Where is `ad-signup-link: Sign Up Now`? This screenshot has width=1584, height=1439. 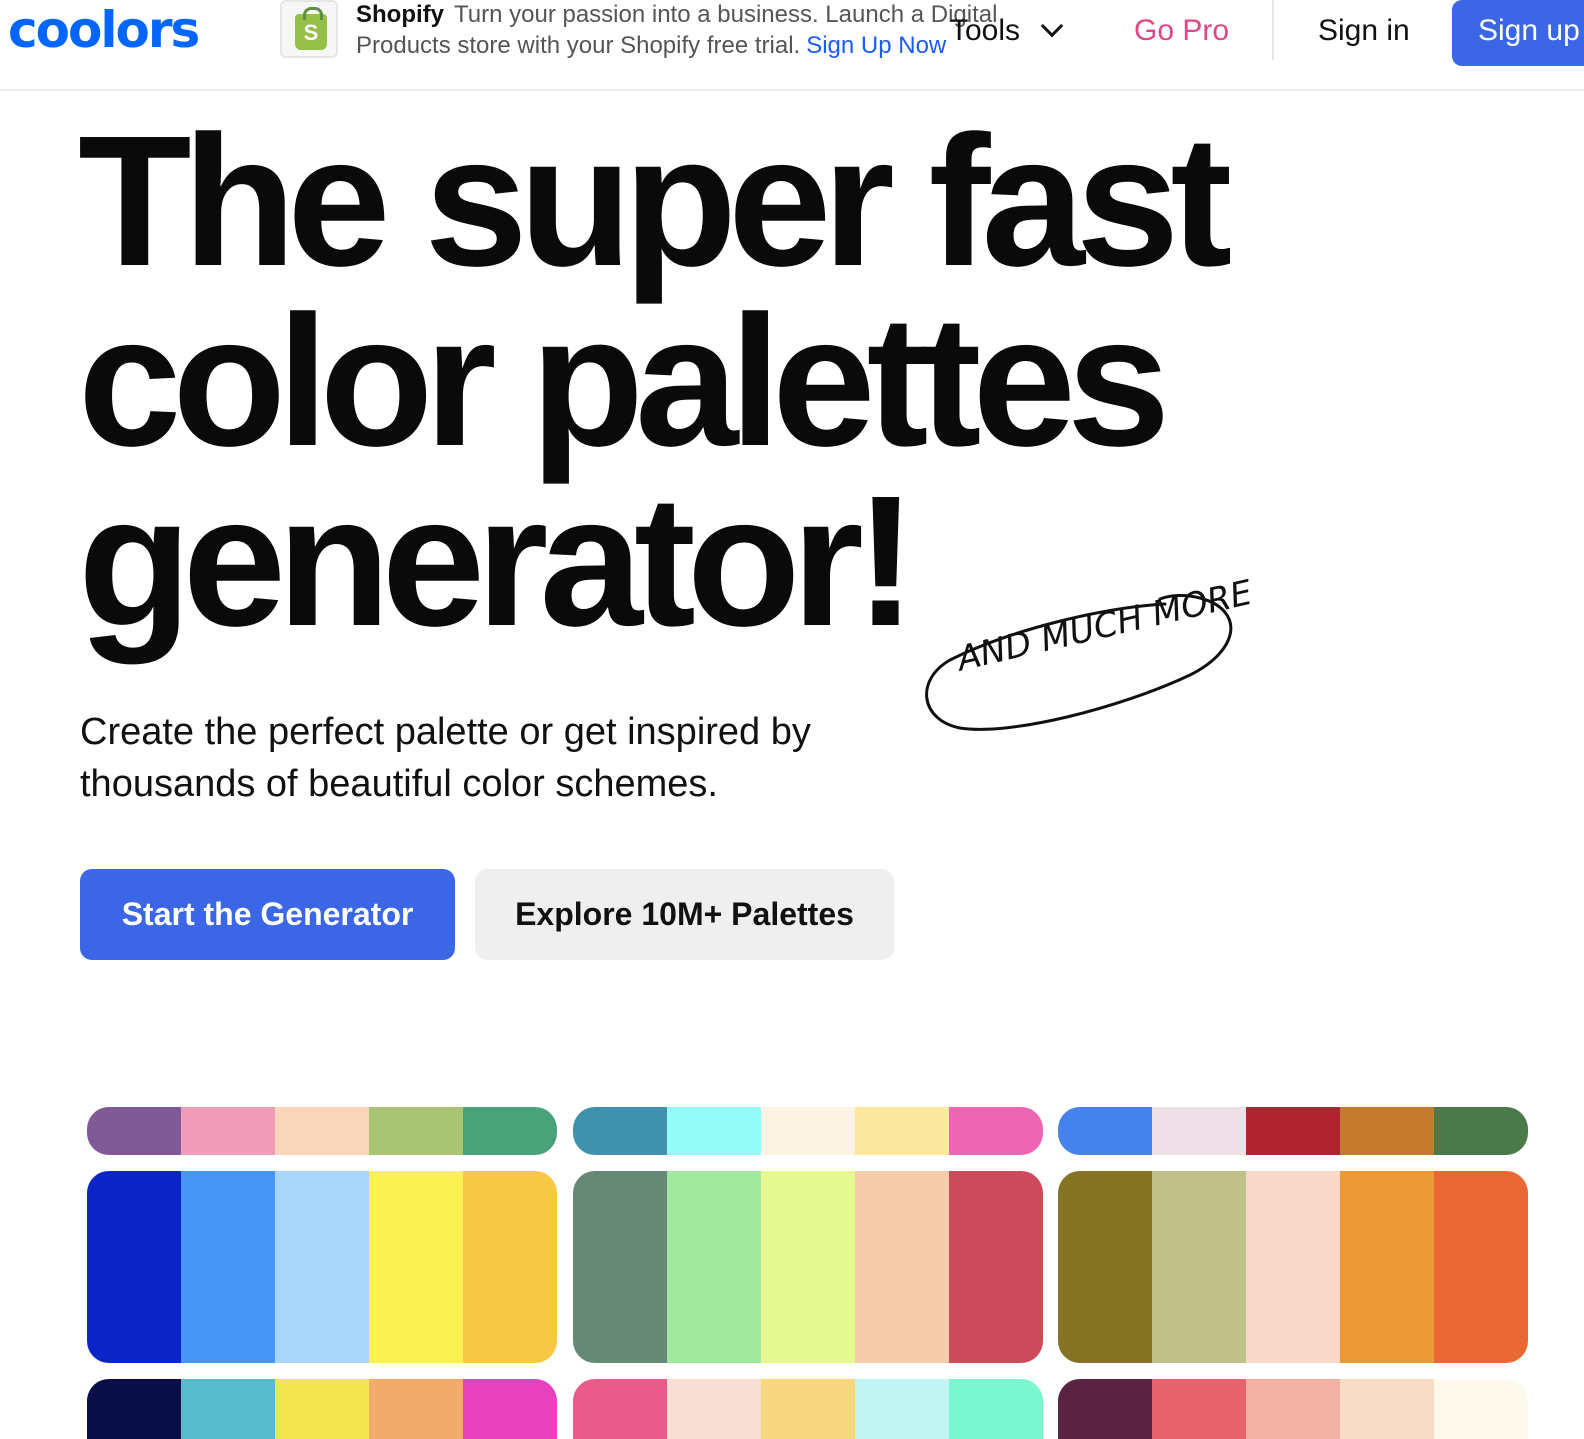 ad-signup-link: Sign Up Now is located at coordinates (876, 45).